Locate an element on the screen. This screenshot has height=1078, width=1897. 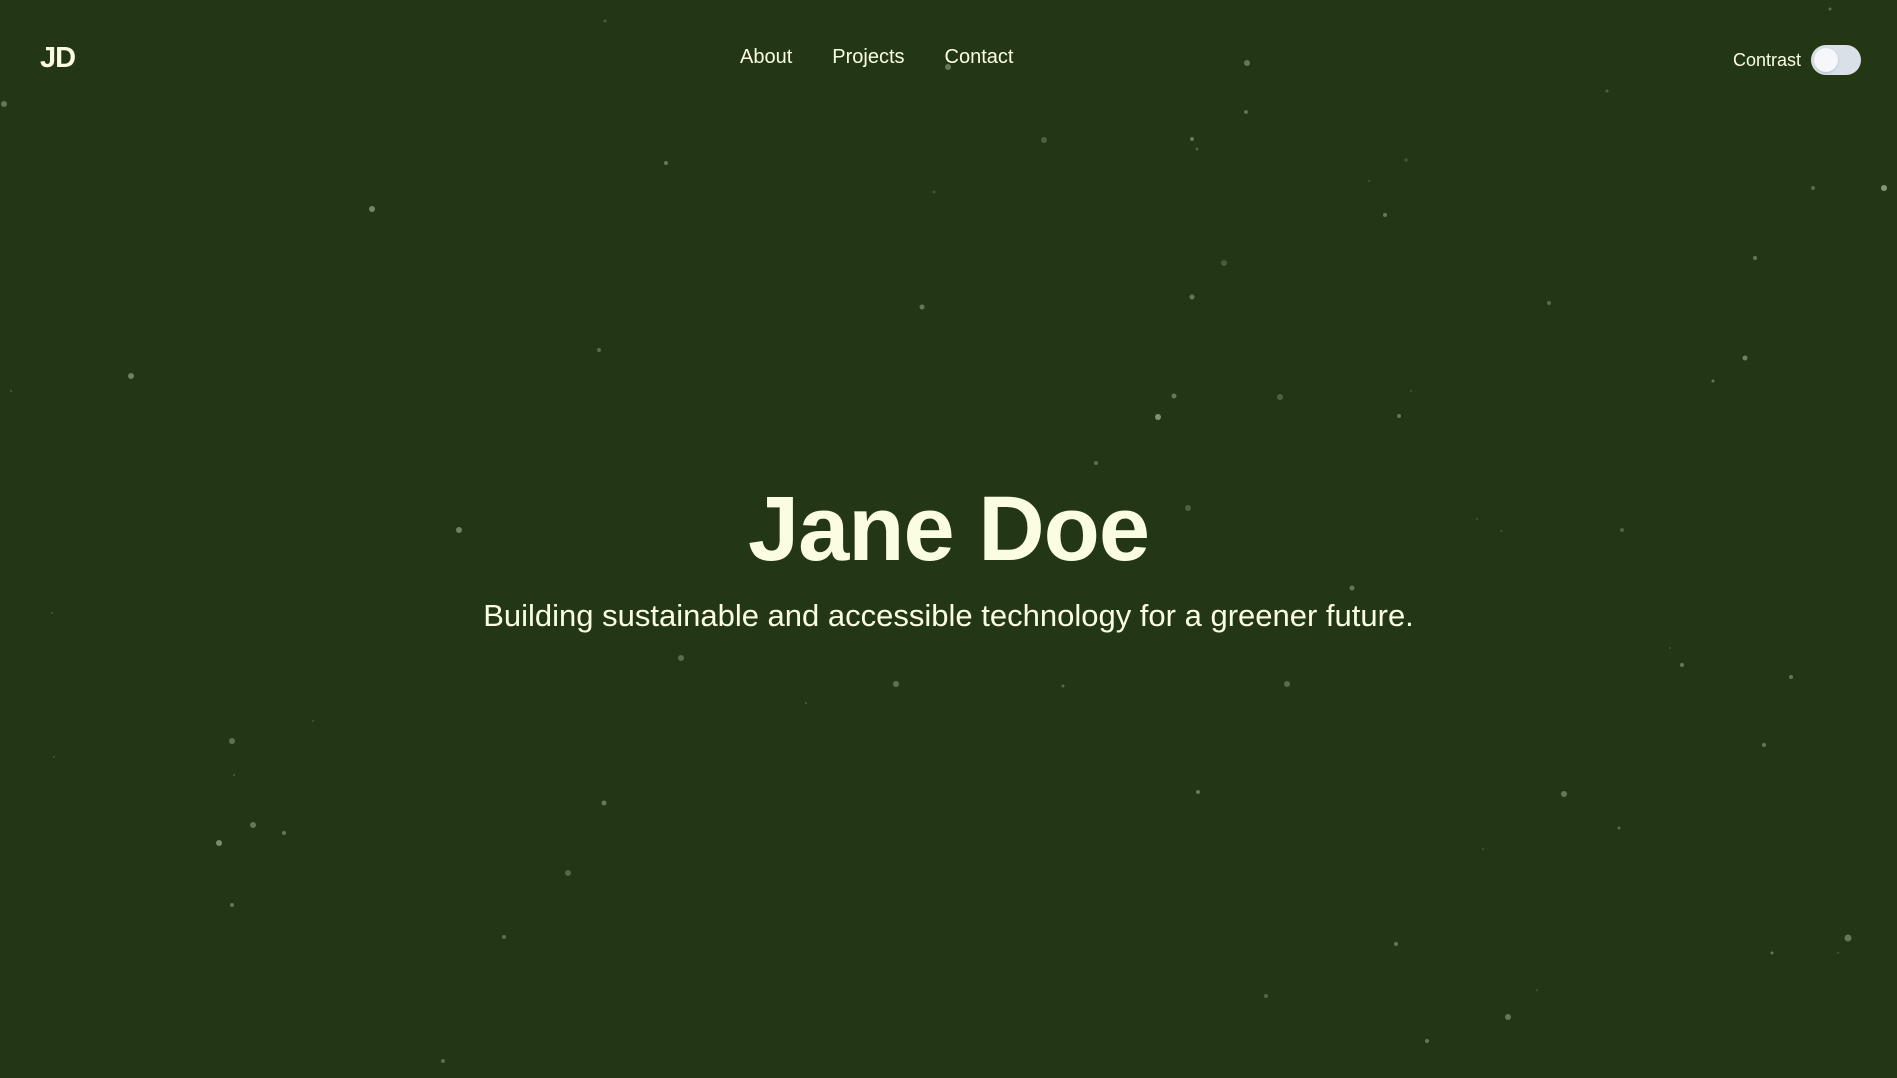
main-nav: About Projects Contact is located at coordinates (876, 57).